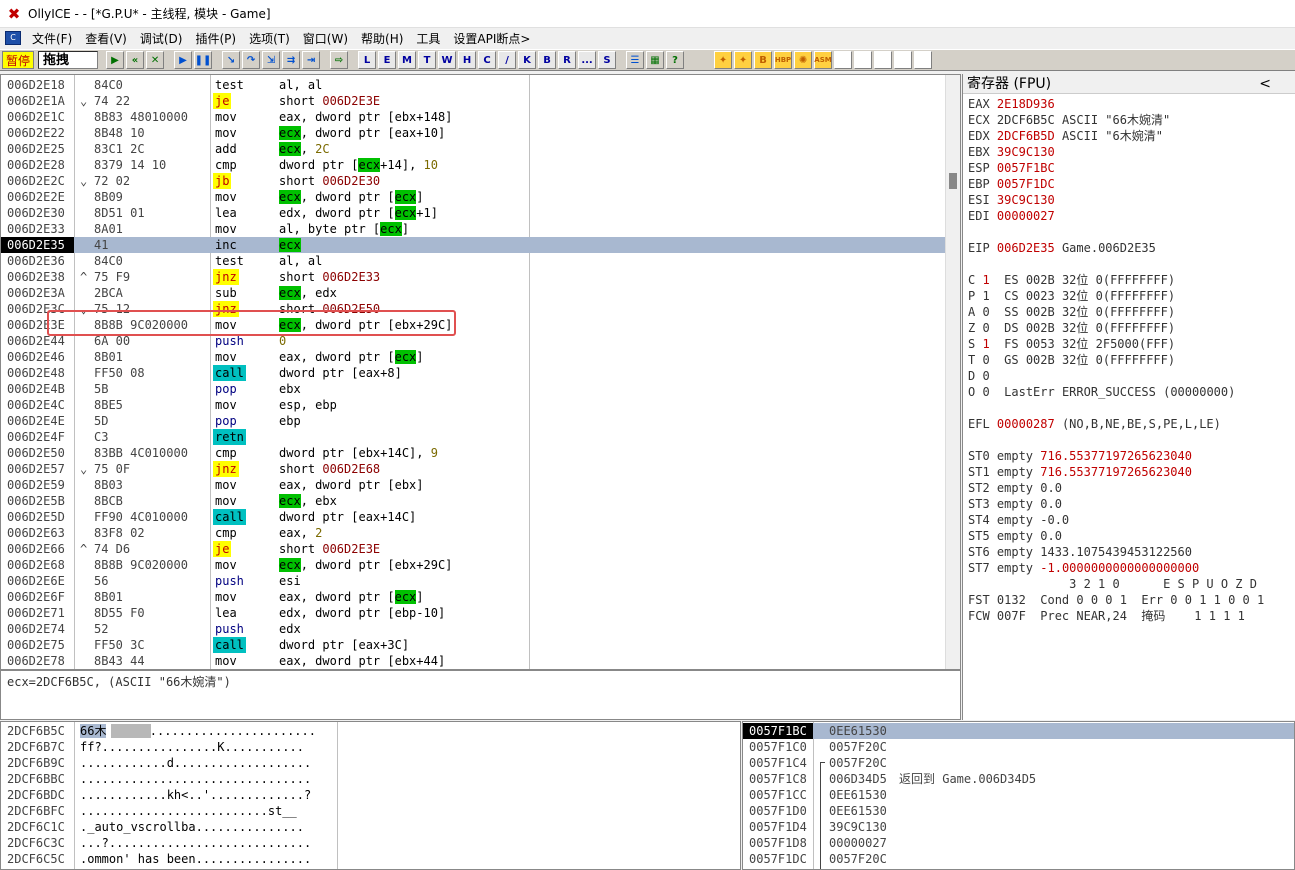  Describe the element at coordinates (473, 293) in the screenshot. I see `disasm-row: 006D2E3A 2BCA sub ecx, edx` at that location.